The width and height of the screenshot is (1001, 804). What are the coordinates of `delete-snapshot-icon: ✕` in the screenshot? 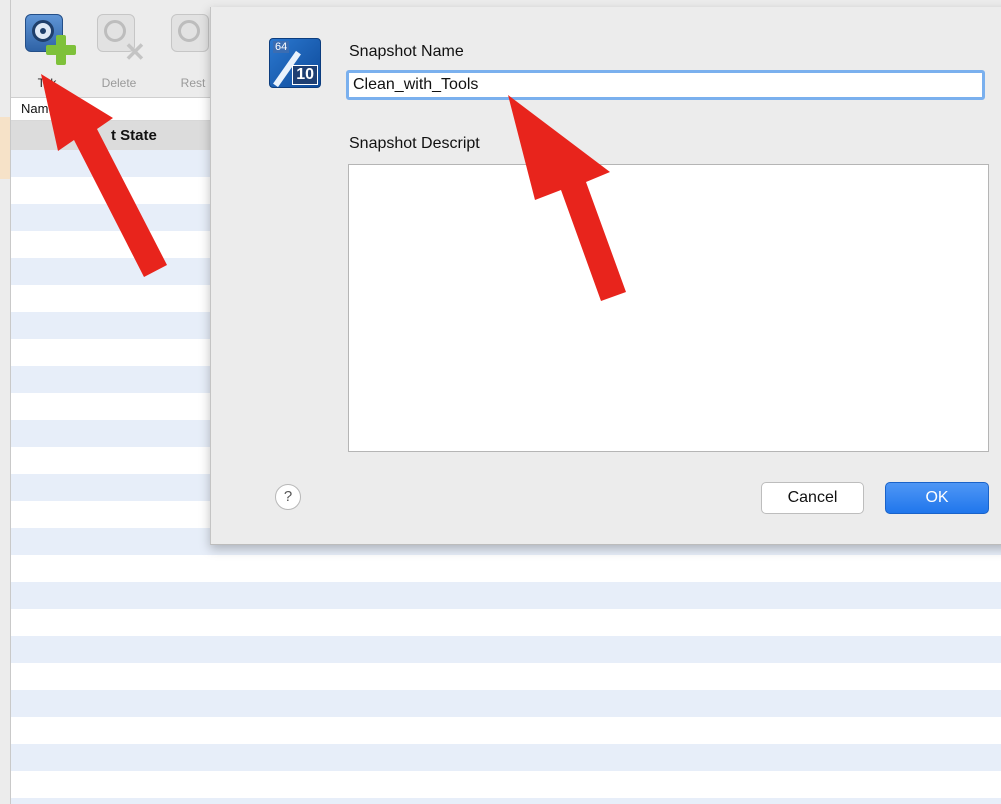 It's located at (121, 40).